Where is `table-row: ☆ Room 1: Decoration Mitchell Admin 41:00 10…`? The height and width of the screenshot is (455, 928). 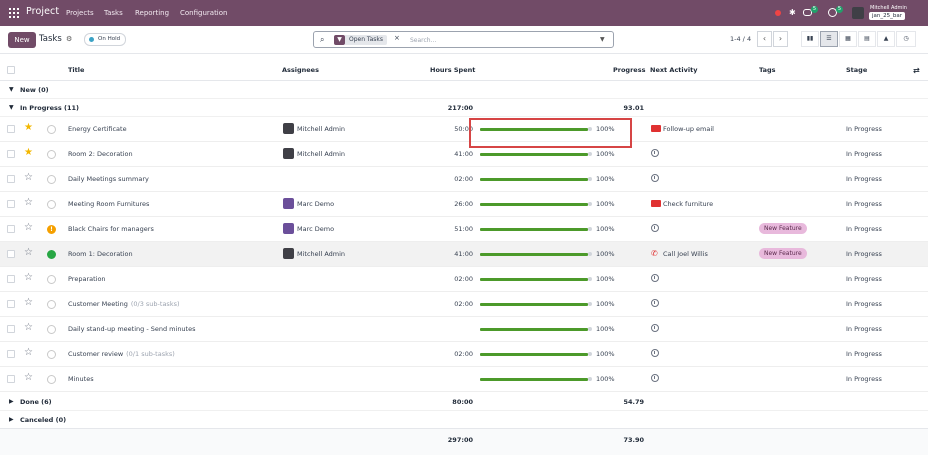
table-row: ☆ Room 1: Decoration Mitchell Admin 41:00 10… is located at coordinates (464, 254).